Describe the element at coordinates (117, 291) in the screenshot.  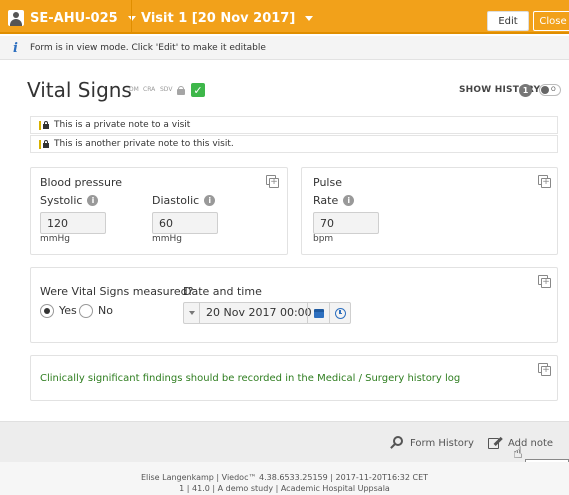
I see `measured-question: Were Vital Signs measured?` at that location.